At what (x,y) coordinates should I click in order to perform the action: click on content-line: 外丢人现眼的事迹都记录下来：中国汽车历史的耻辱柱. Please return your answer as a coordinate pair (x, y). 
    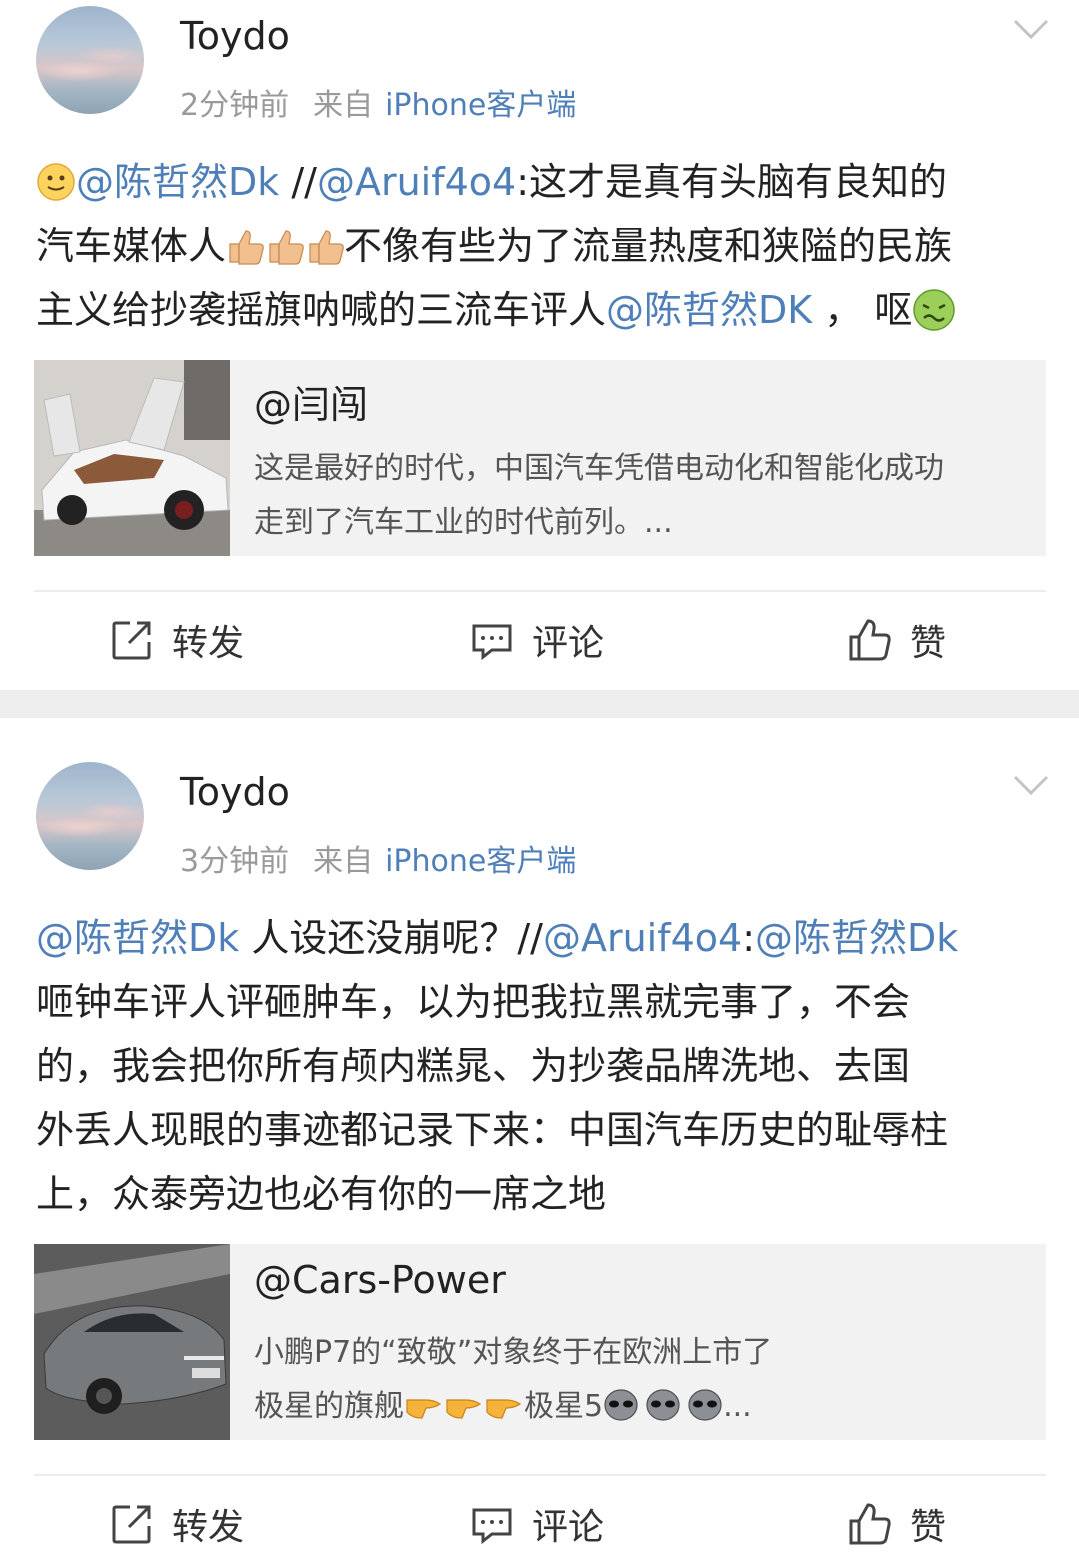
    Looking at the image, I should click on (492, 1130).